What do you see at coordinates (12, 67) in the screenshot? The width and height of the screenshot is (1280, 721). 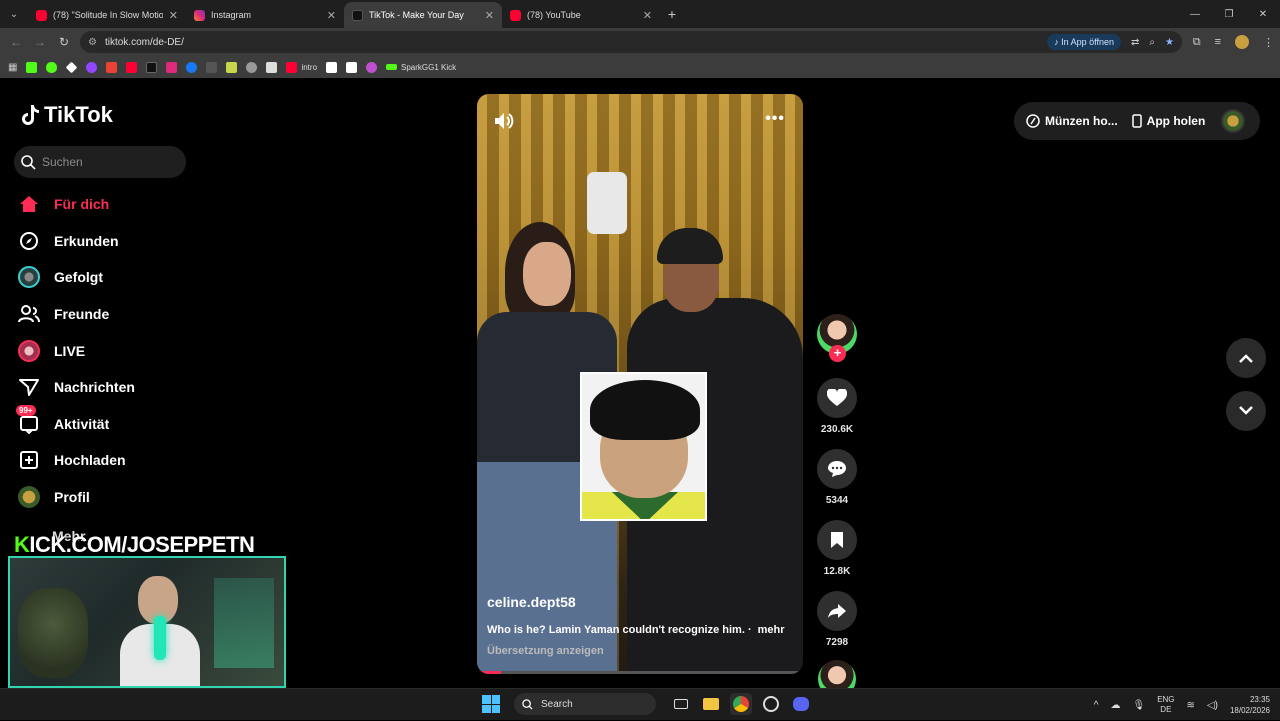 I see `apps-icon: ▦` at bounding box center [12, 67].